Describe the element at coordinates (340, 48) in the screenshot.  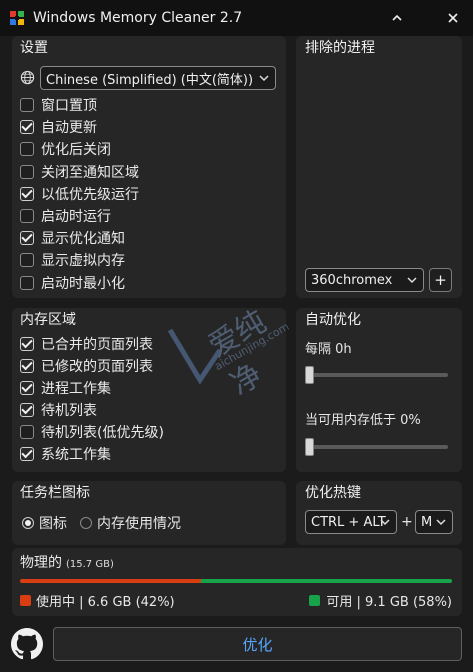
I see `excluded-title: 排除的进程` at that location.